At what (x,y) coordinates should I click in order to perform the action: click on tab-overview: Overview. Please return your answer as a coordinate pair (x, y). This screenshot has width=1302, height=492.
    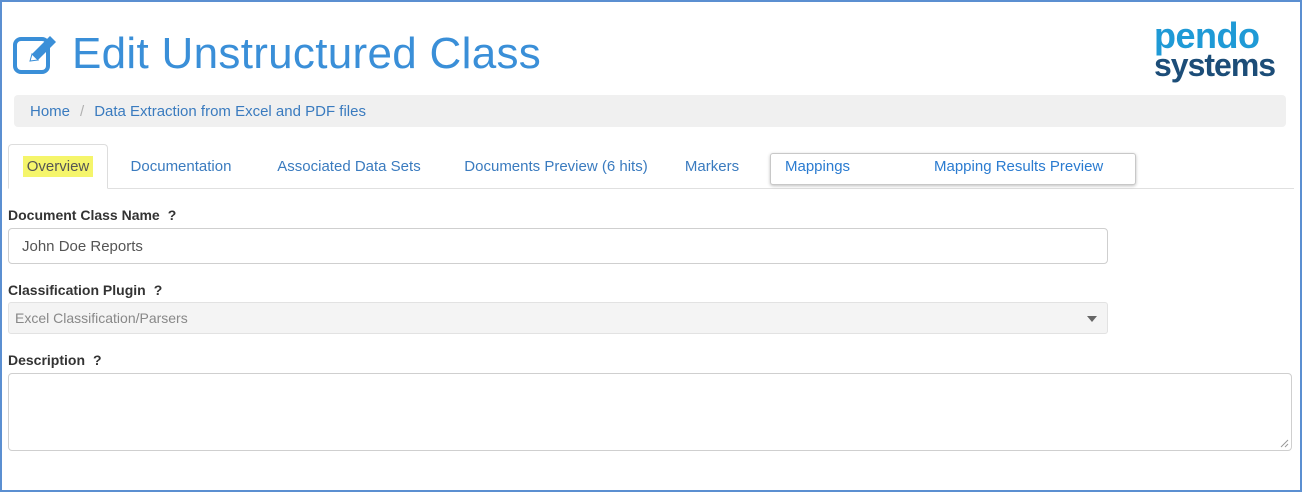
    Looking at the image, I should click on (58, 166).